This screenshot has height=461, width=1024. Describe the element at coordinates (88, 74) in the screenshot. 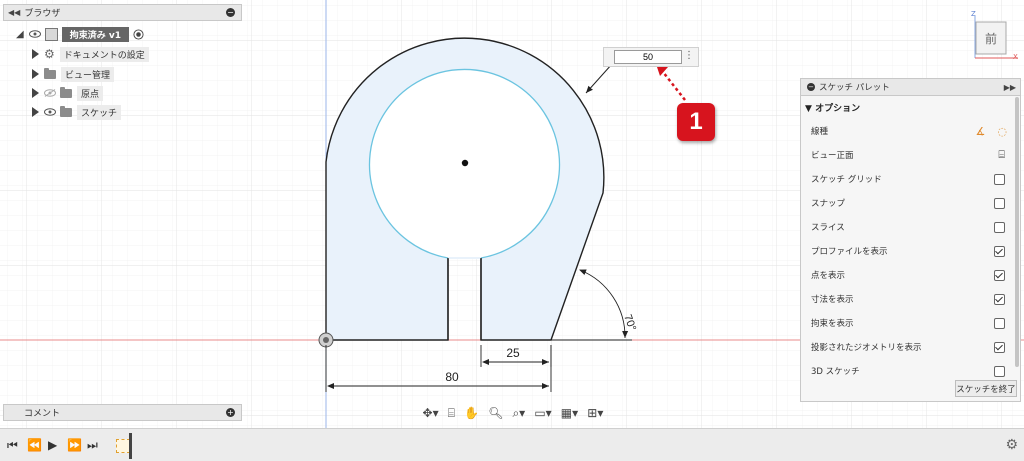

I see `browser-item-label: ビュー管理` at that location.